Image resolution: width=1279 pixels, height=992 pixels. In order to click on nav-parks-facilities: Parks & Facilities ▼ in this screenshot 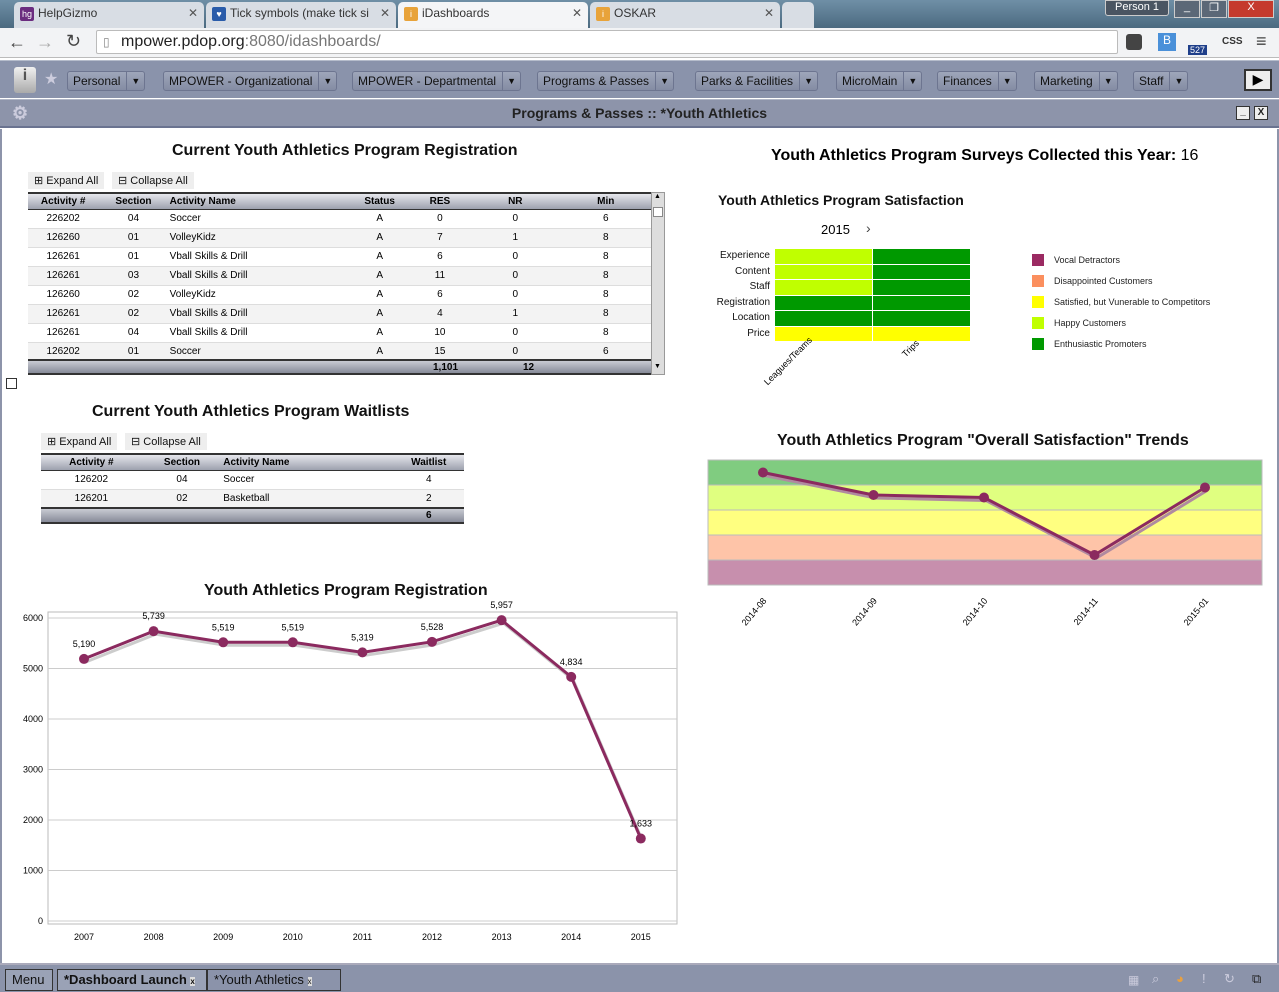, I will do `click(757, 81)`.